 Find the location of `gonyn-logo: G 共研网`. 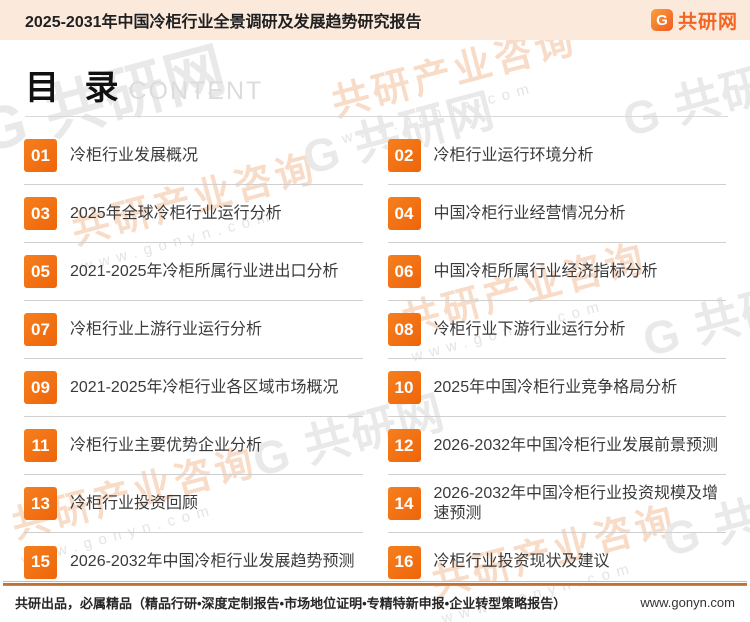

gonyn-logo: G 共研网 is located at coordinates (694, 20).